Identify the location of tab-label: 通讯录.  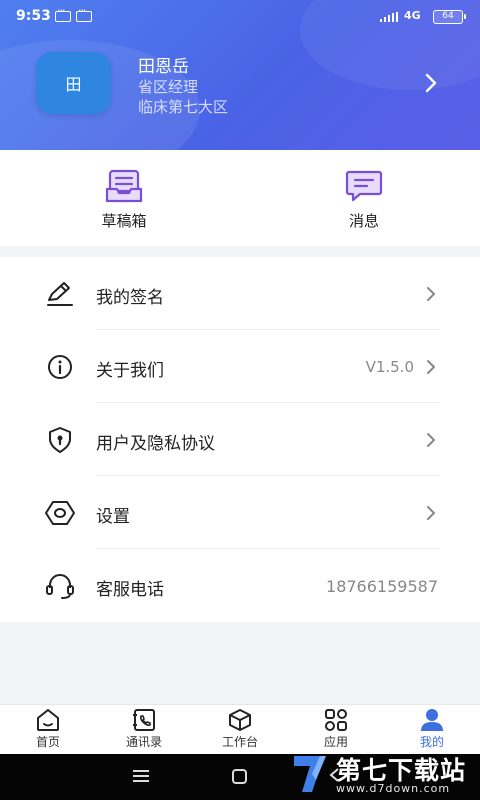
(143, 742).